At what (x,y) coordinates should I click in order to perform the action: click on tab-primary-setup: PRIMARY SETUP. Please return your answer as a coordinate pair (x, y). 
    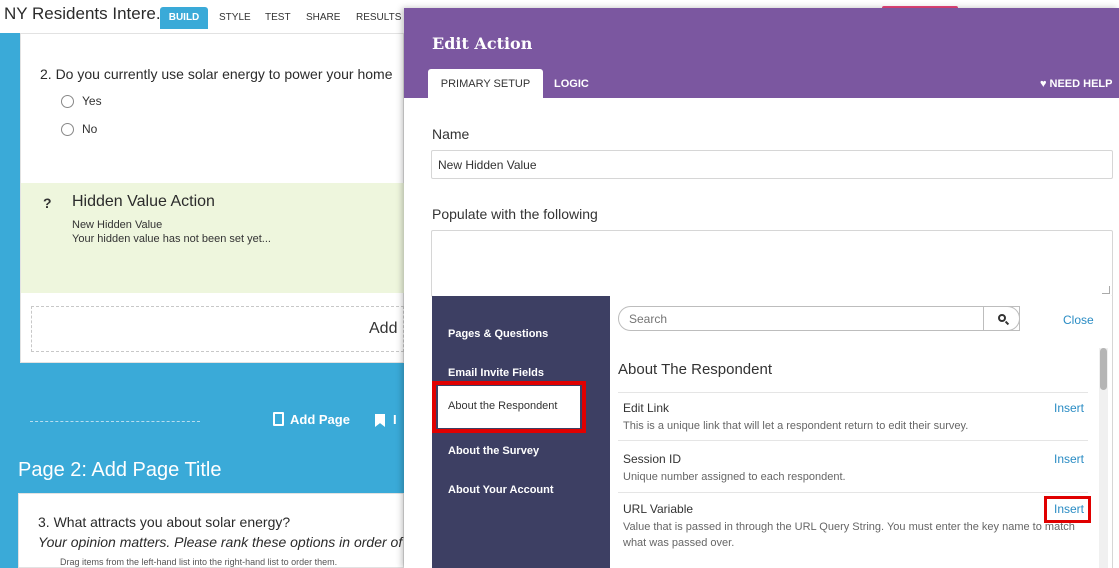
    Looking at the image, I should click on (485, 83).